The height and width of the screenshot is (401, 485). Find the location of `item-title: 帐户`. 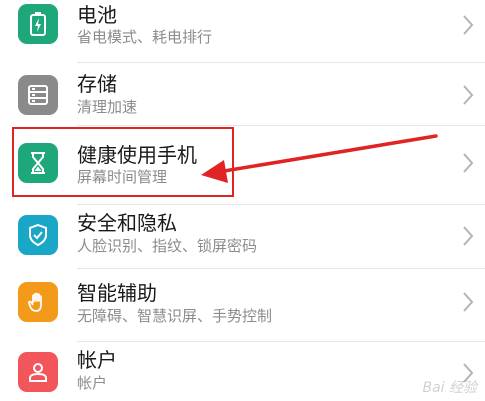

item-title: 帐户 is located at coordinates (97, 360).